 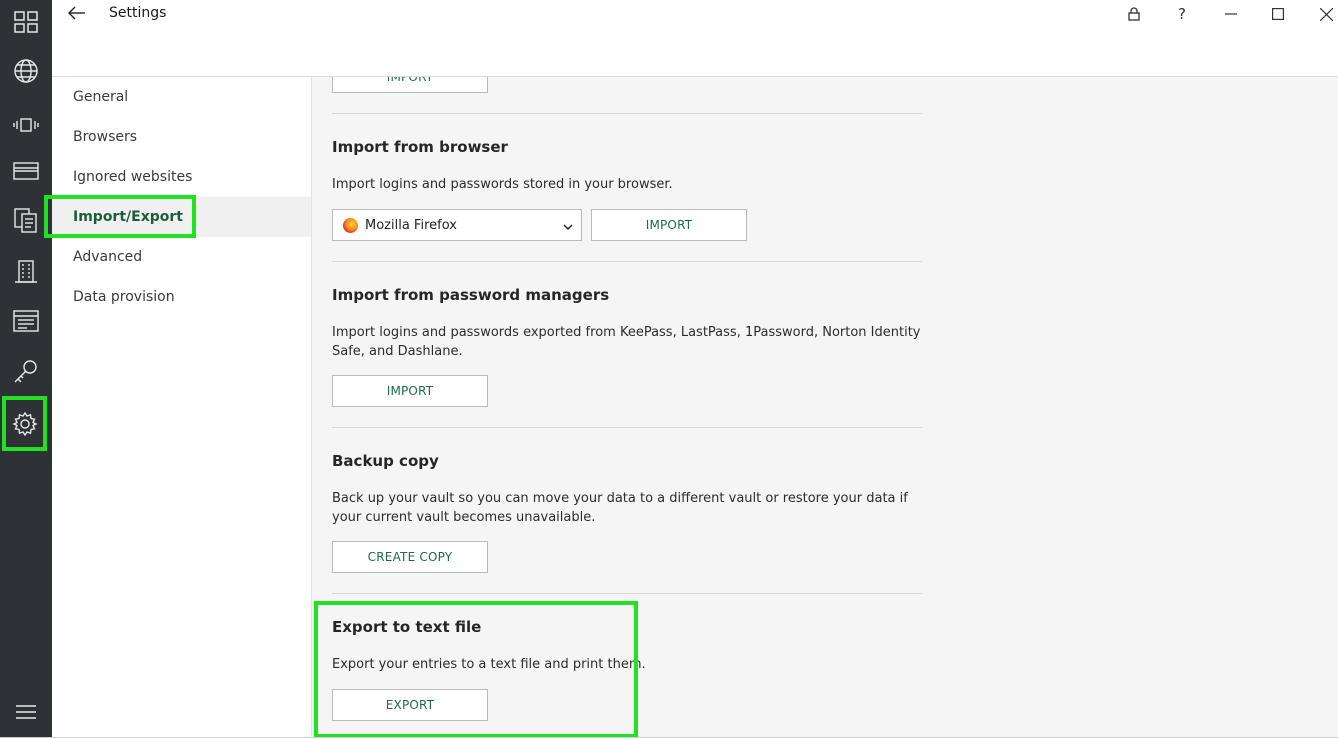 I want to click on nav-item-advanced: Advanced, so click(x=181, y=257).